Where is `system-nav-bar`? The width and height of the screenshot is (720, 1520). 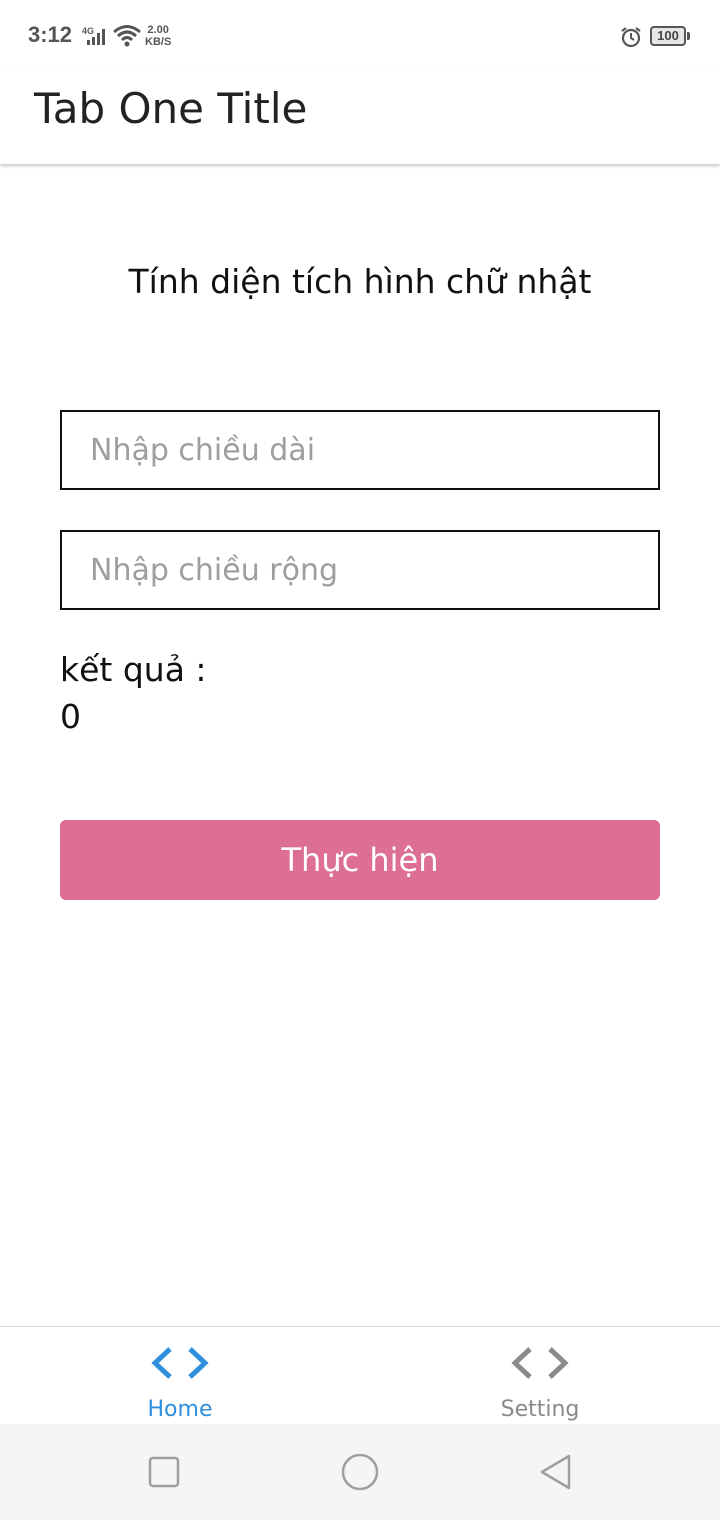 system-nav-bar is located at coordinates (360, 1472).